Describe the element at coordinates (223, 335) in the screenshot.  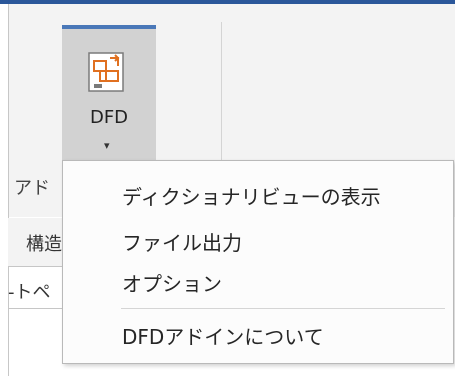
I see `menu-item-about-dfd-addin: DFDアドインについて` at that location.